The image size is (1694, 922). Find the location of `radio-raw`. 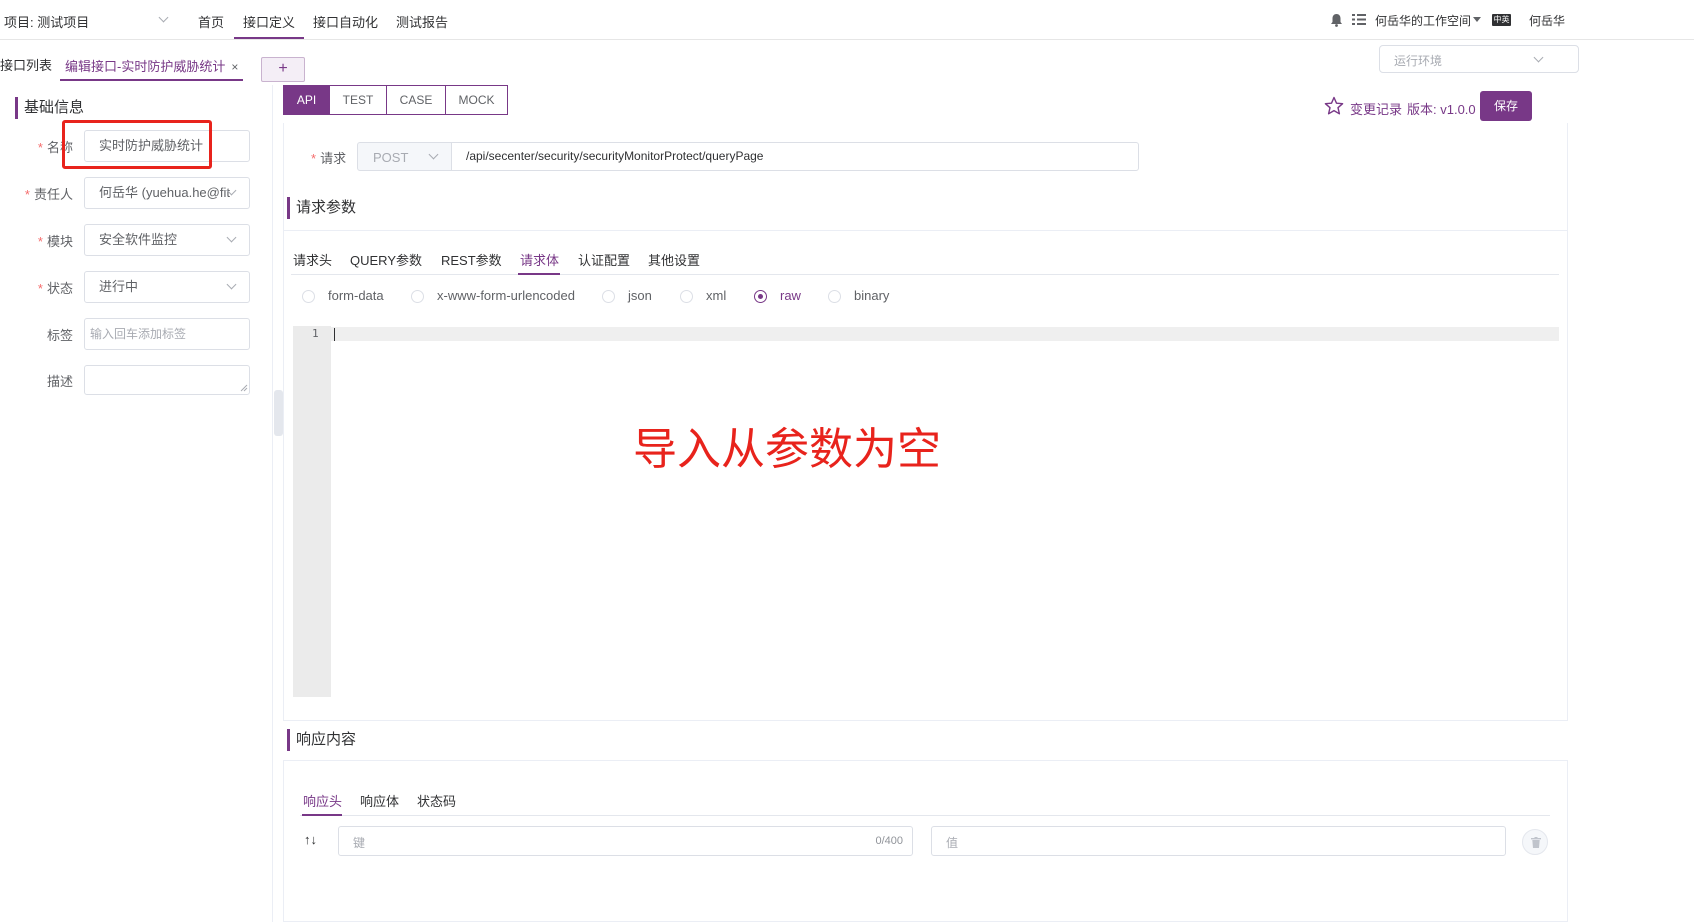

radio-raw is located at coordinates (760, 296).